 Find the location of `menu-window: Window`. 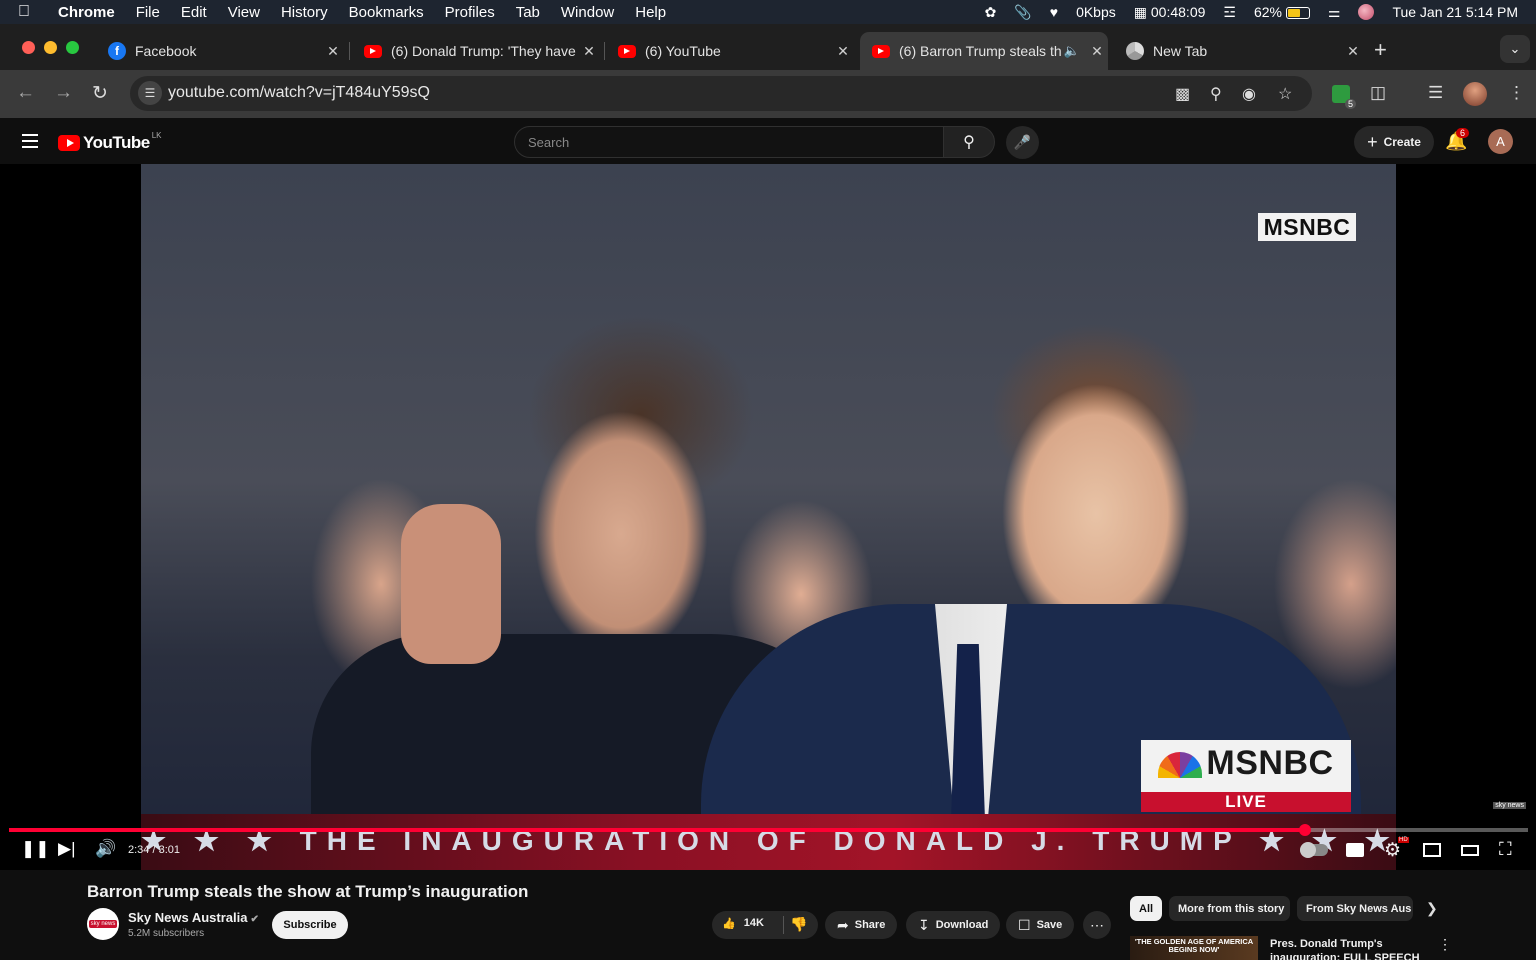

menu-window: Window is located at coordinates (587, 12).